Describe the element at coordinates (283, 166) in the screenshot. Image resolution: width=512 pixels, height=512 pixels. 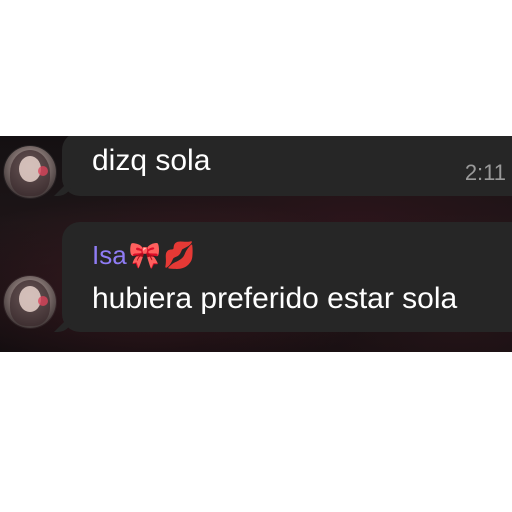
I see `message-bubble: dizq sola 2:11` at that location.